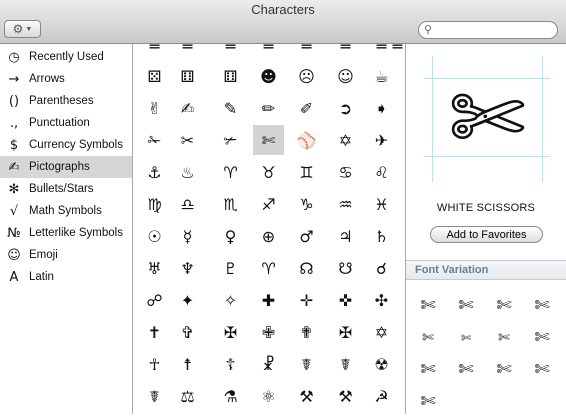 The height and width of the screenshot is (417, 566). I want to click on character-cell: ☺, so click(345, 76).